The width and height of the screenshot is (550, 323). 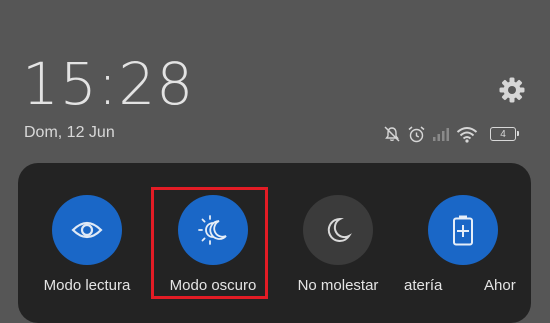 I want to click on tile-label-power-saver: Ahor, so click(x=500, y=285).